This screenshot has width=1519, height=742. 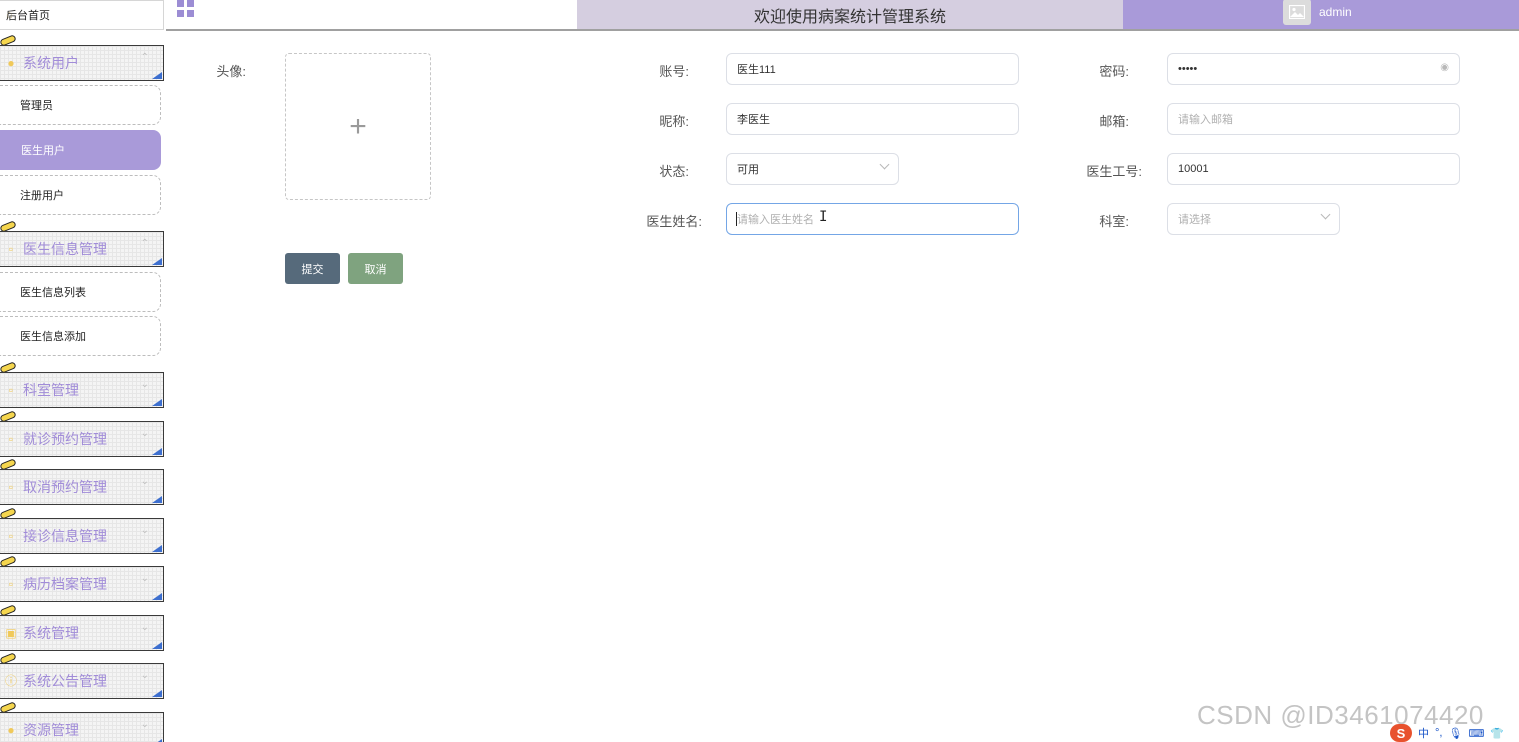 What do you see at coordinates (812, 169) in the screenshot?
I see `status-select: 可用` at bounding box center [812, 169].